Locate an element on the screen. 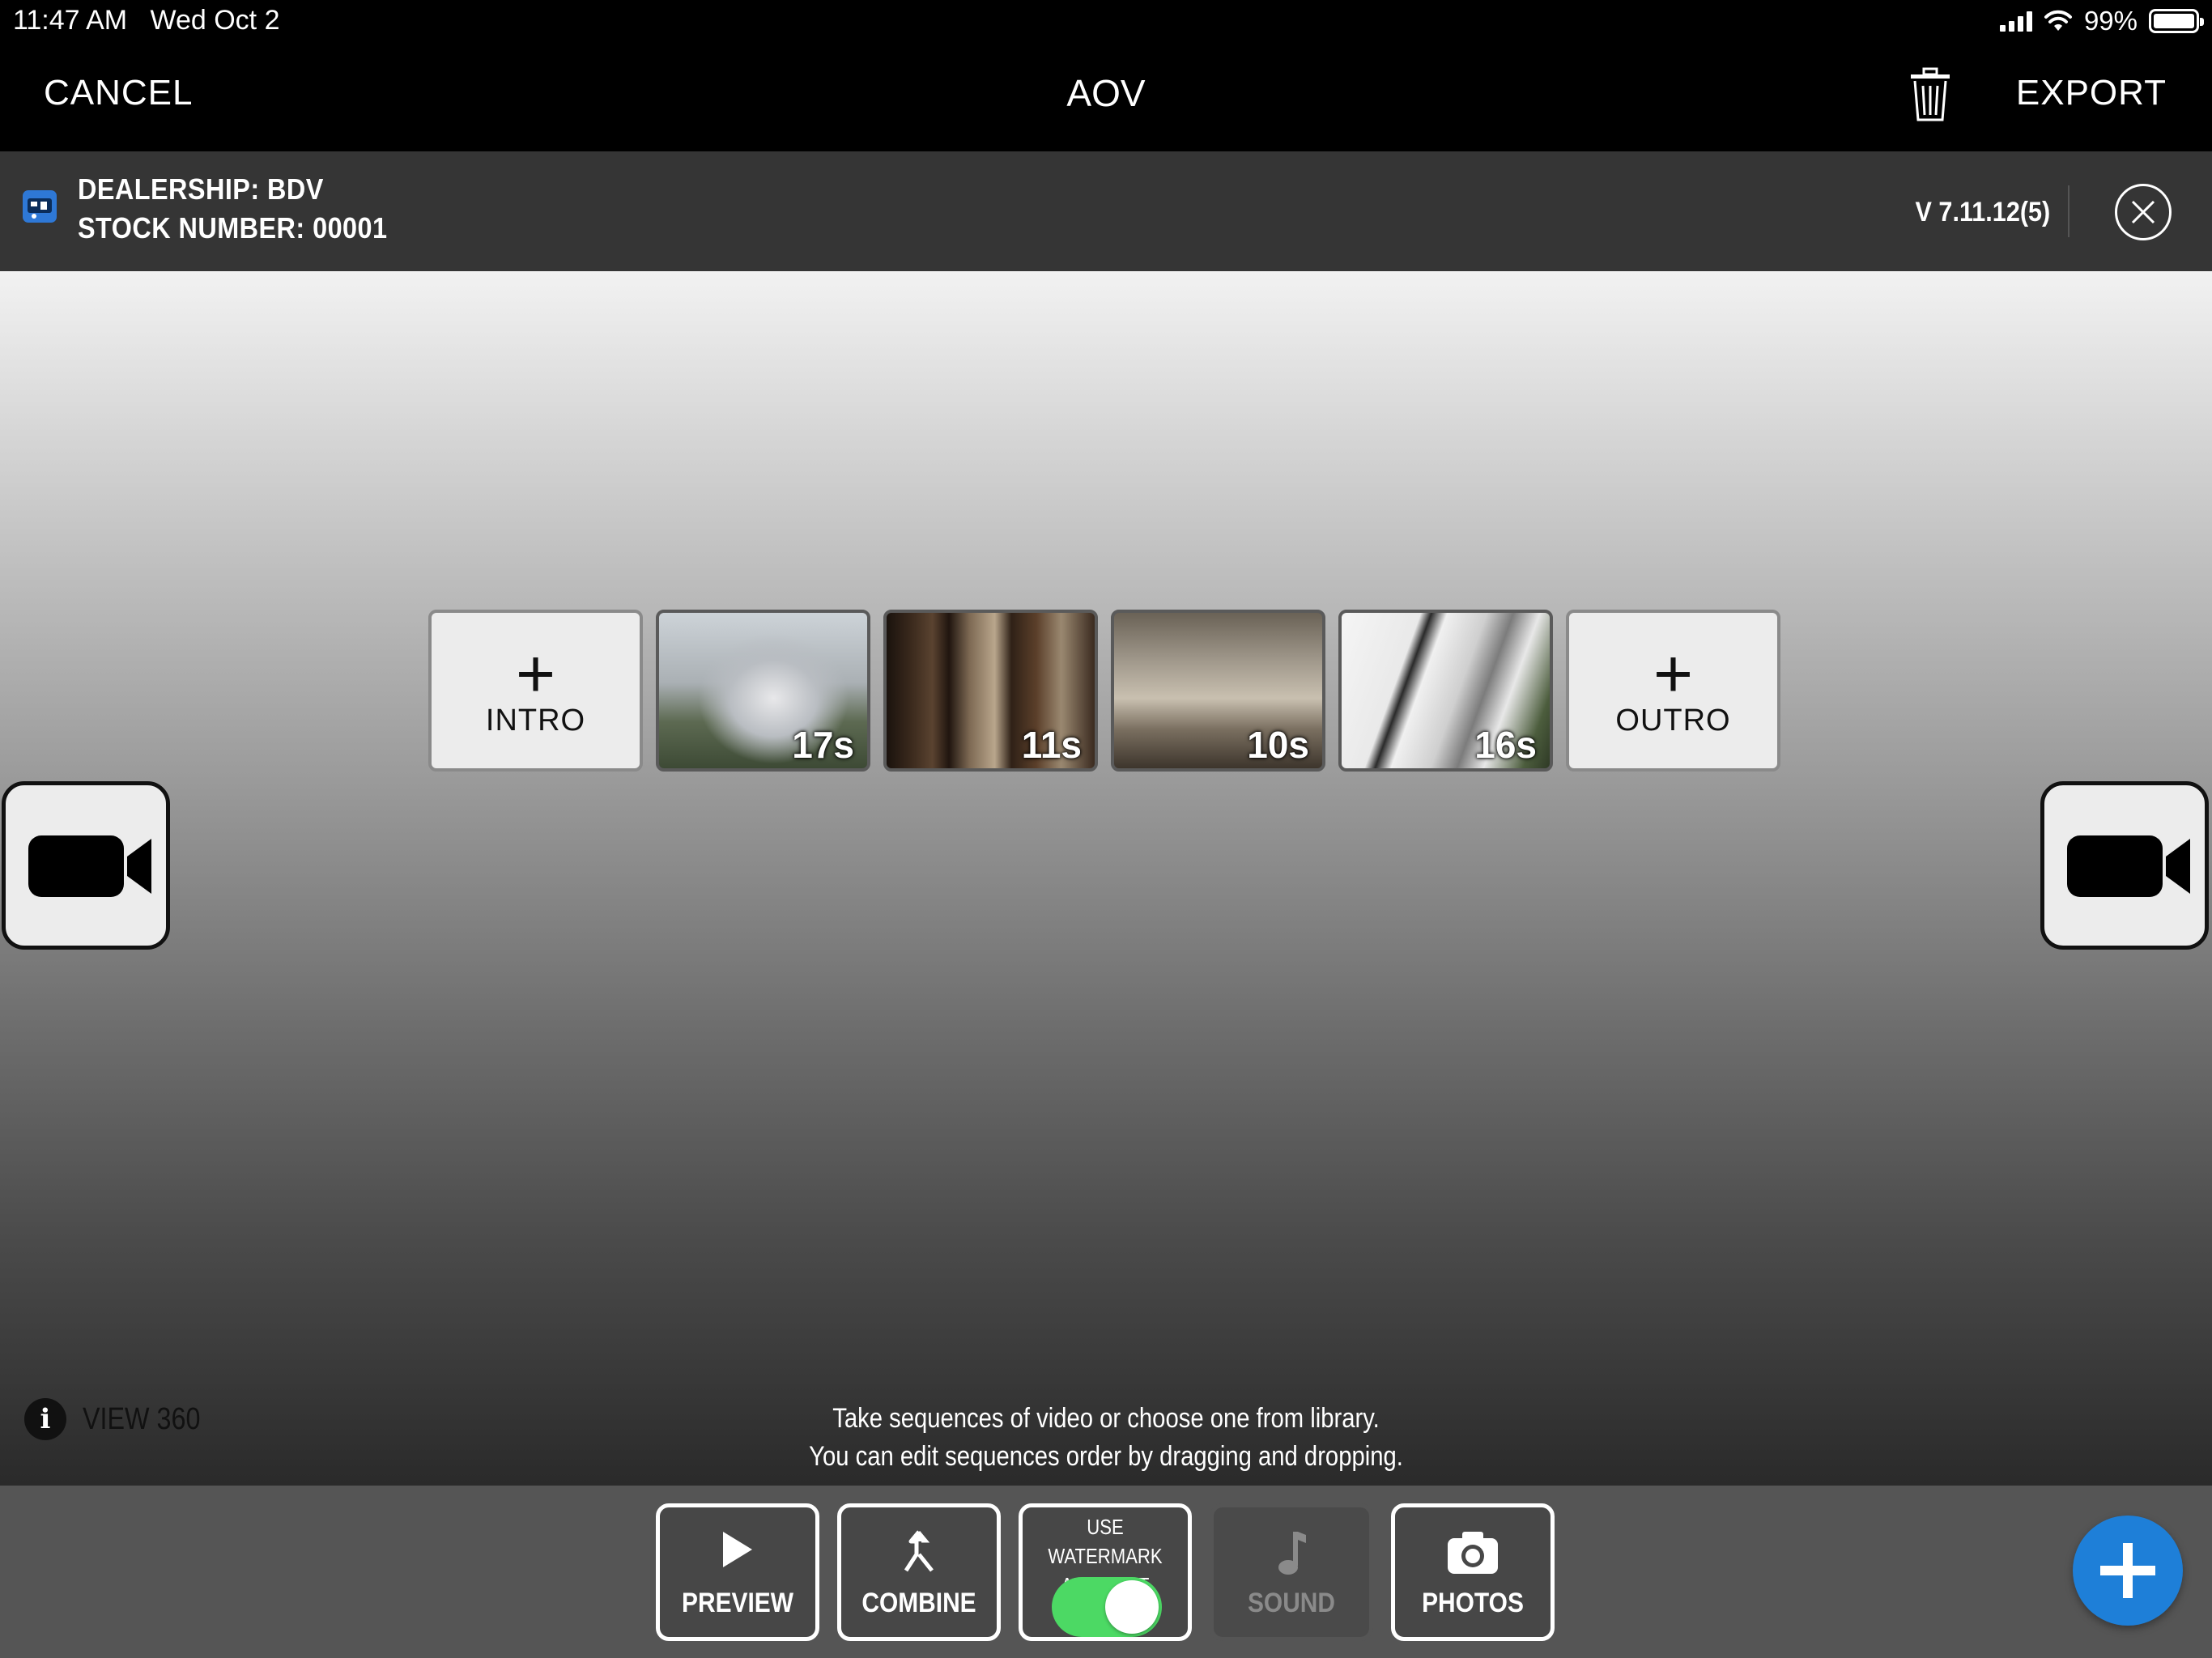 The height and width of the screenshot is (1658, 2212). combine-label: COMBINE is located at coordinates (919, 1603).